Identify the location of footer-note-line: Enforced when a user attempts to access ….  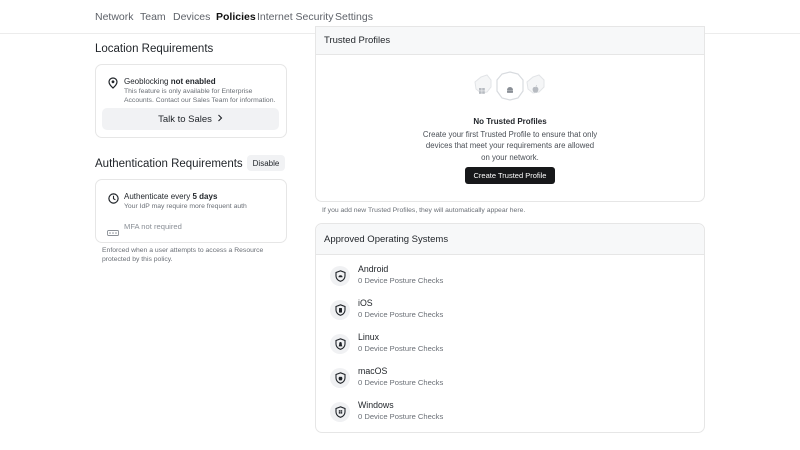
(183, 250).